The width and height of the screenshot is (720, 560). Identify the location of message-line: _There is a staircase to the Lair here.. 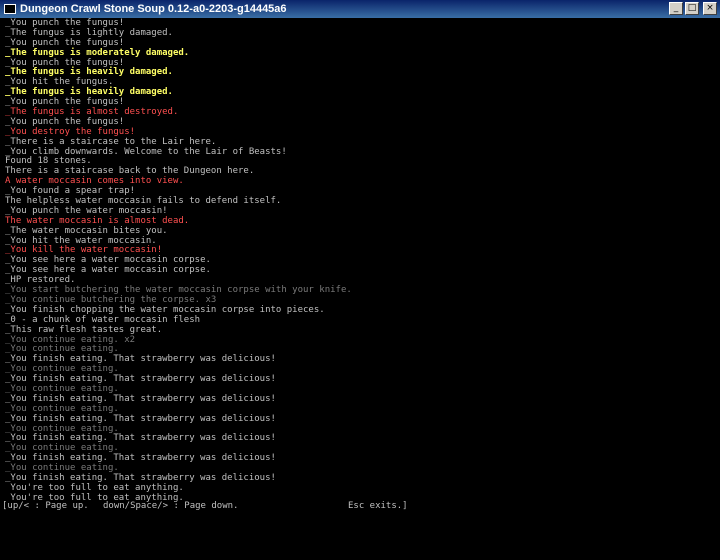
(111, 141).